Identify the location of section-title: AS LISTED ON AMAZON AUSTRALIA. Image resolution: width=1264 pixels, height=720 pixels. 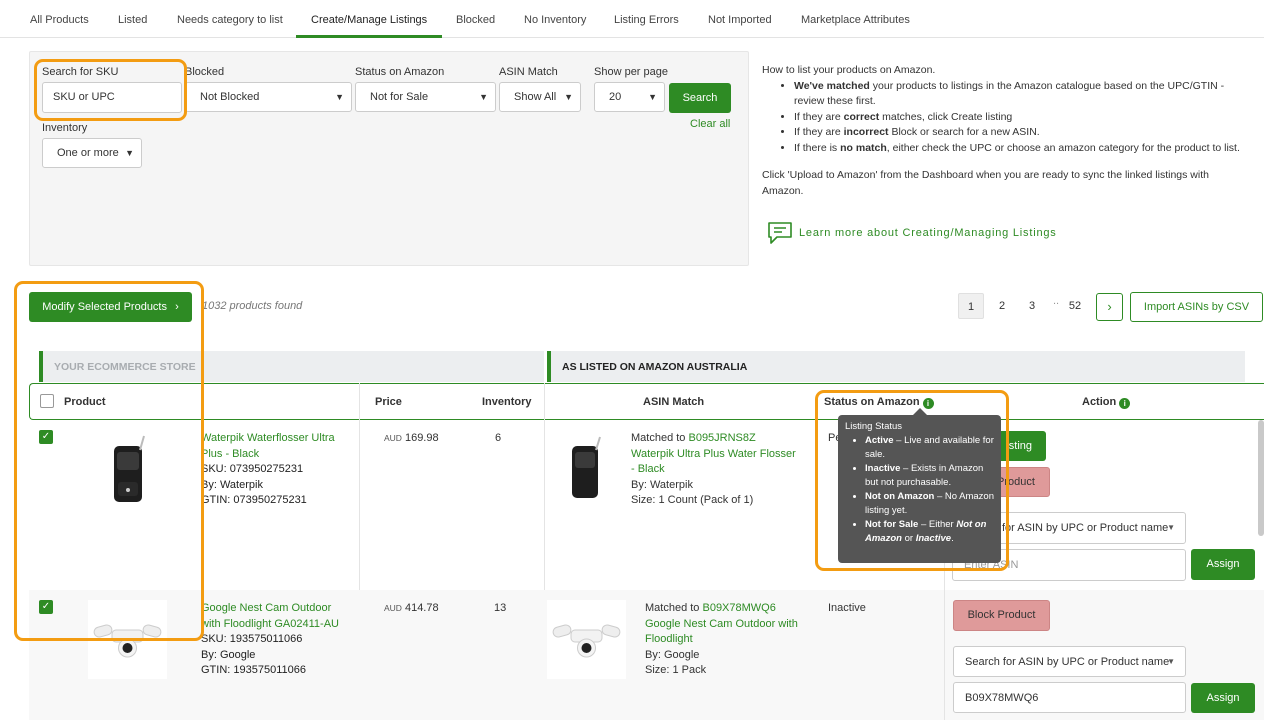
(655, 367).